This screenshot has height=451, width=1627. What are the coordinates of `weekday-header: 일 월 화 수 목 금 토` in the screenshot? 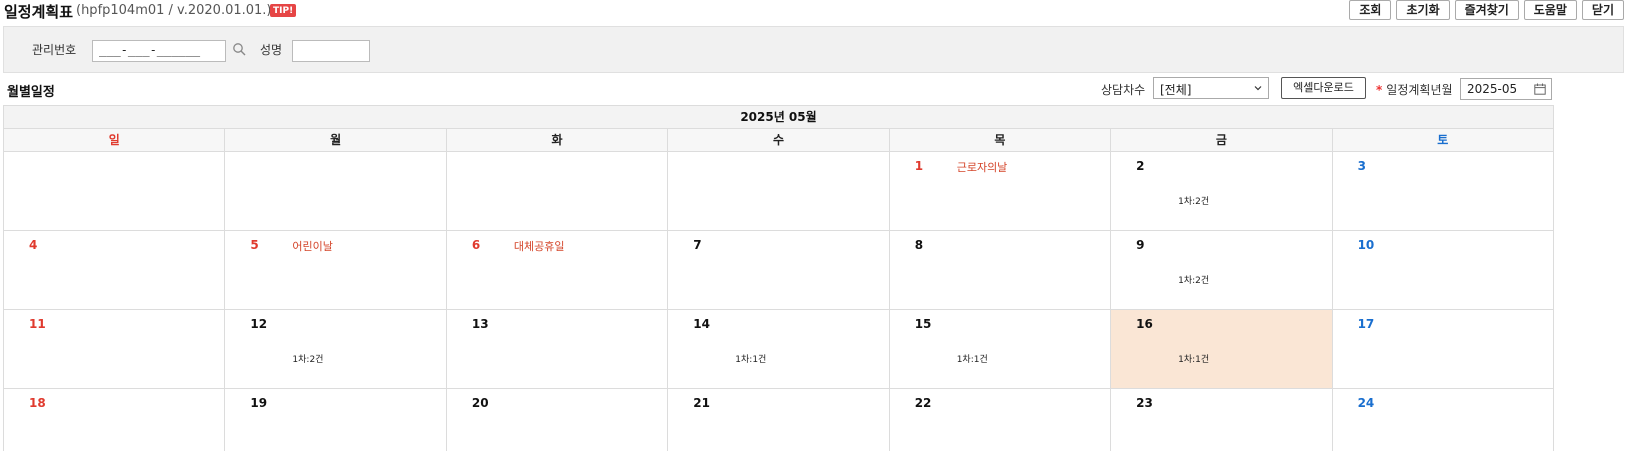 It's located at (778, 140).